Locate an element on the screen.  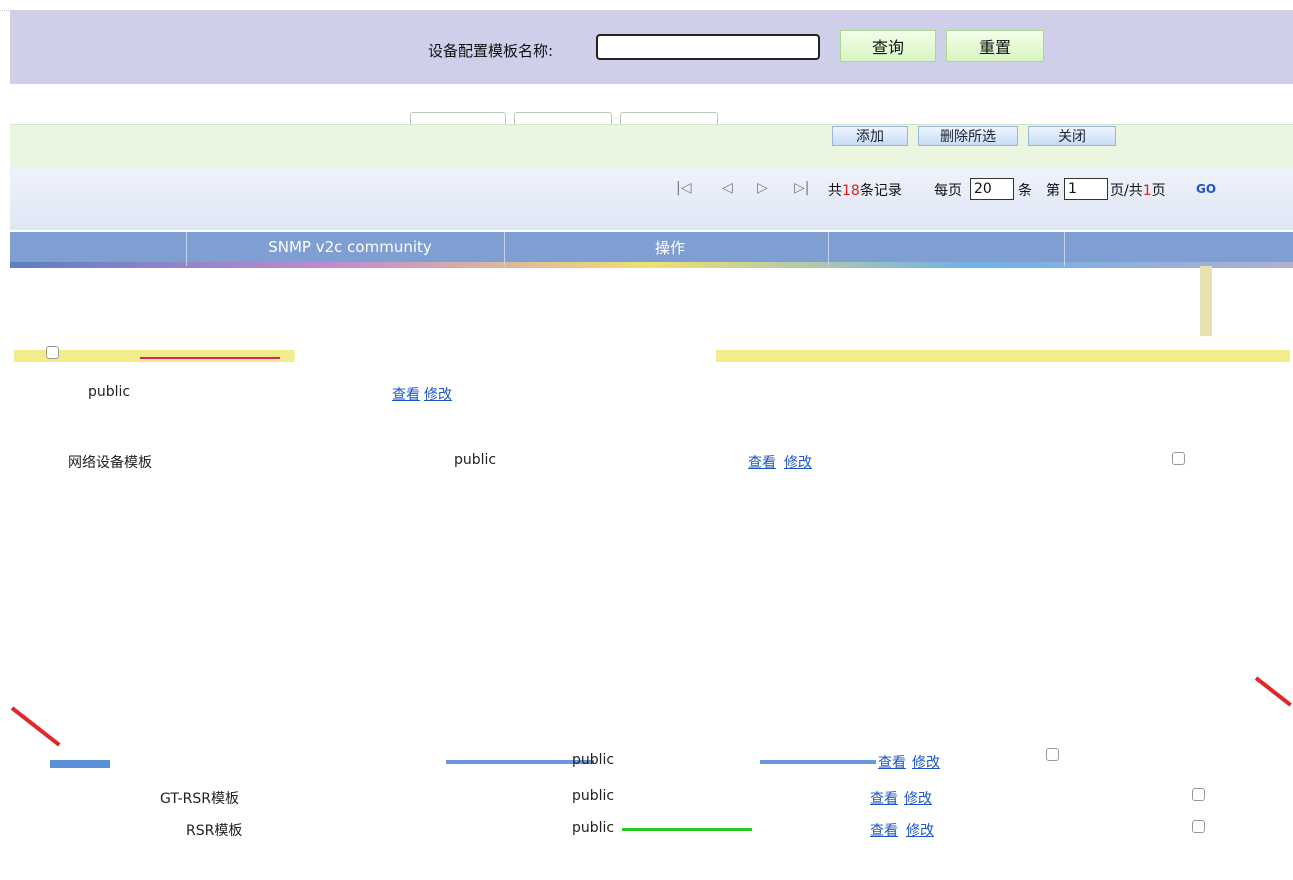
go-button: GO is located at coordinates (1206, 189).